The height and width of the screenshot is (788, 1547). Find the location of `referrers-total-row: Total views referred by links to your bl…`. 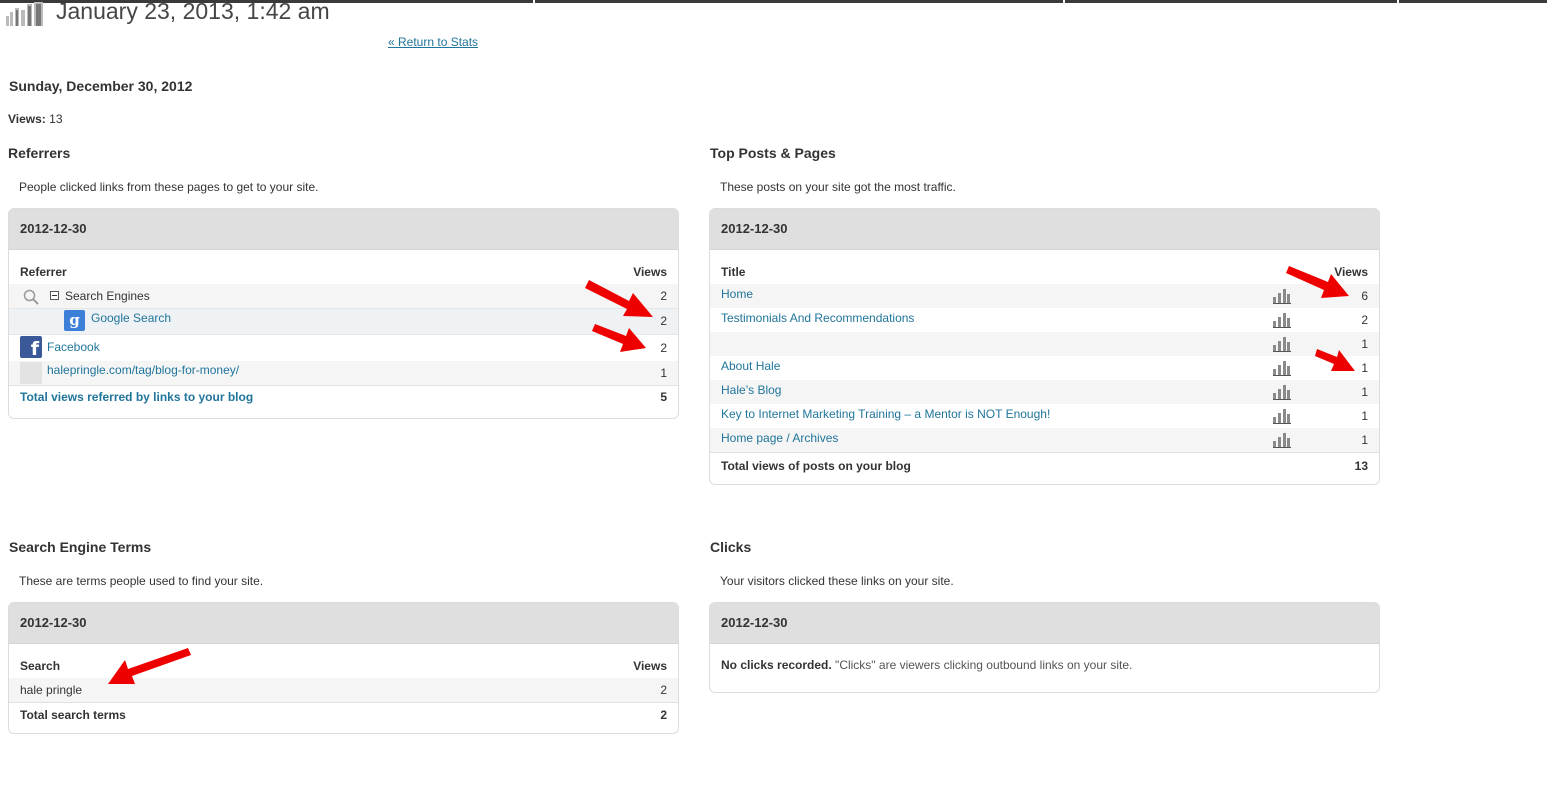

referrers-total-row: Total views referred by links to your bl… is located at coordinates (343, 398).